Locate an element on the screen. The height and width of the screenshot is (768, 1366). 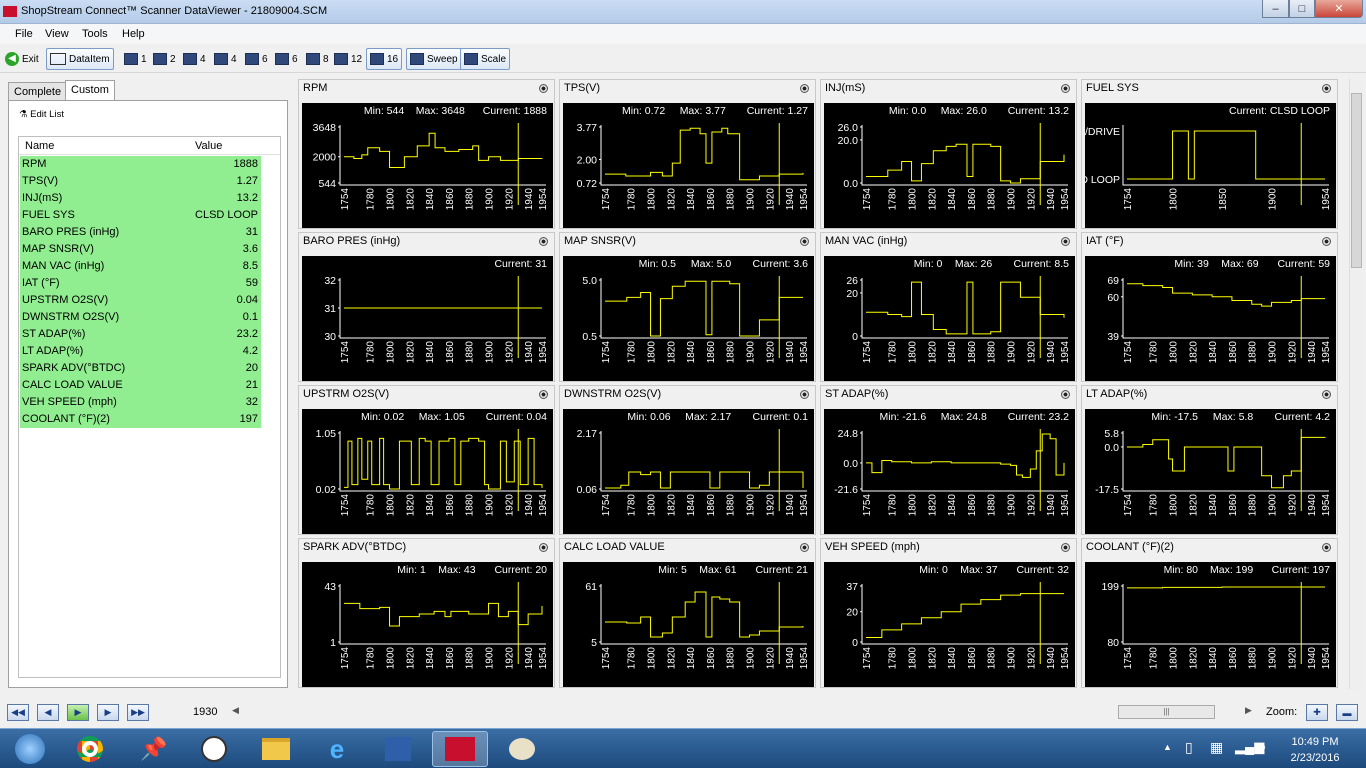
menu-view: View is located at coordinates (57, 34).